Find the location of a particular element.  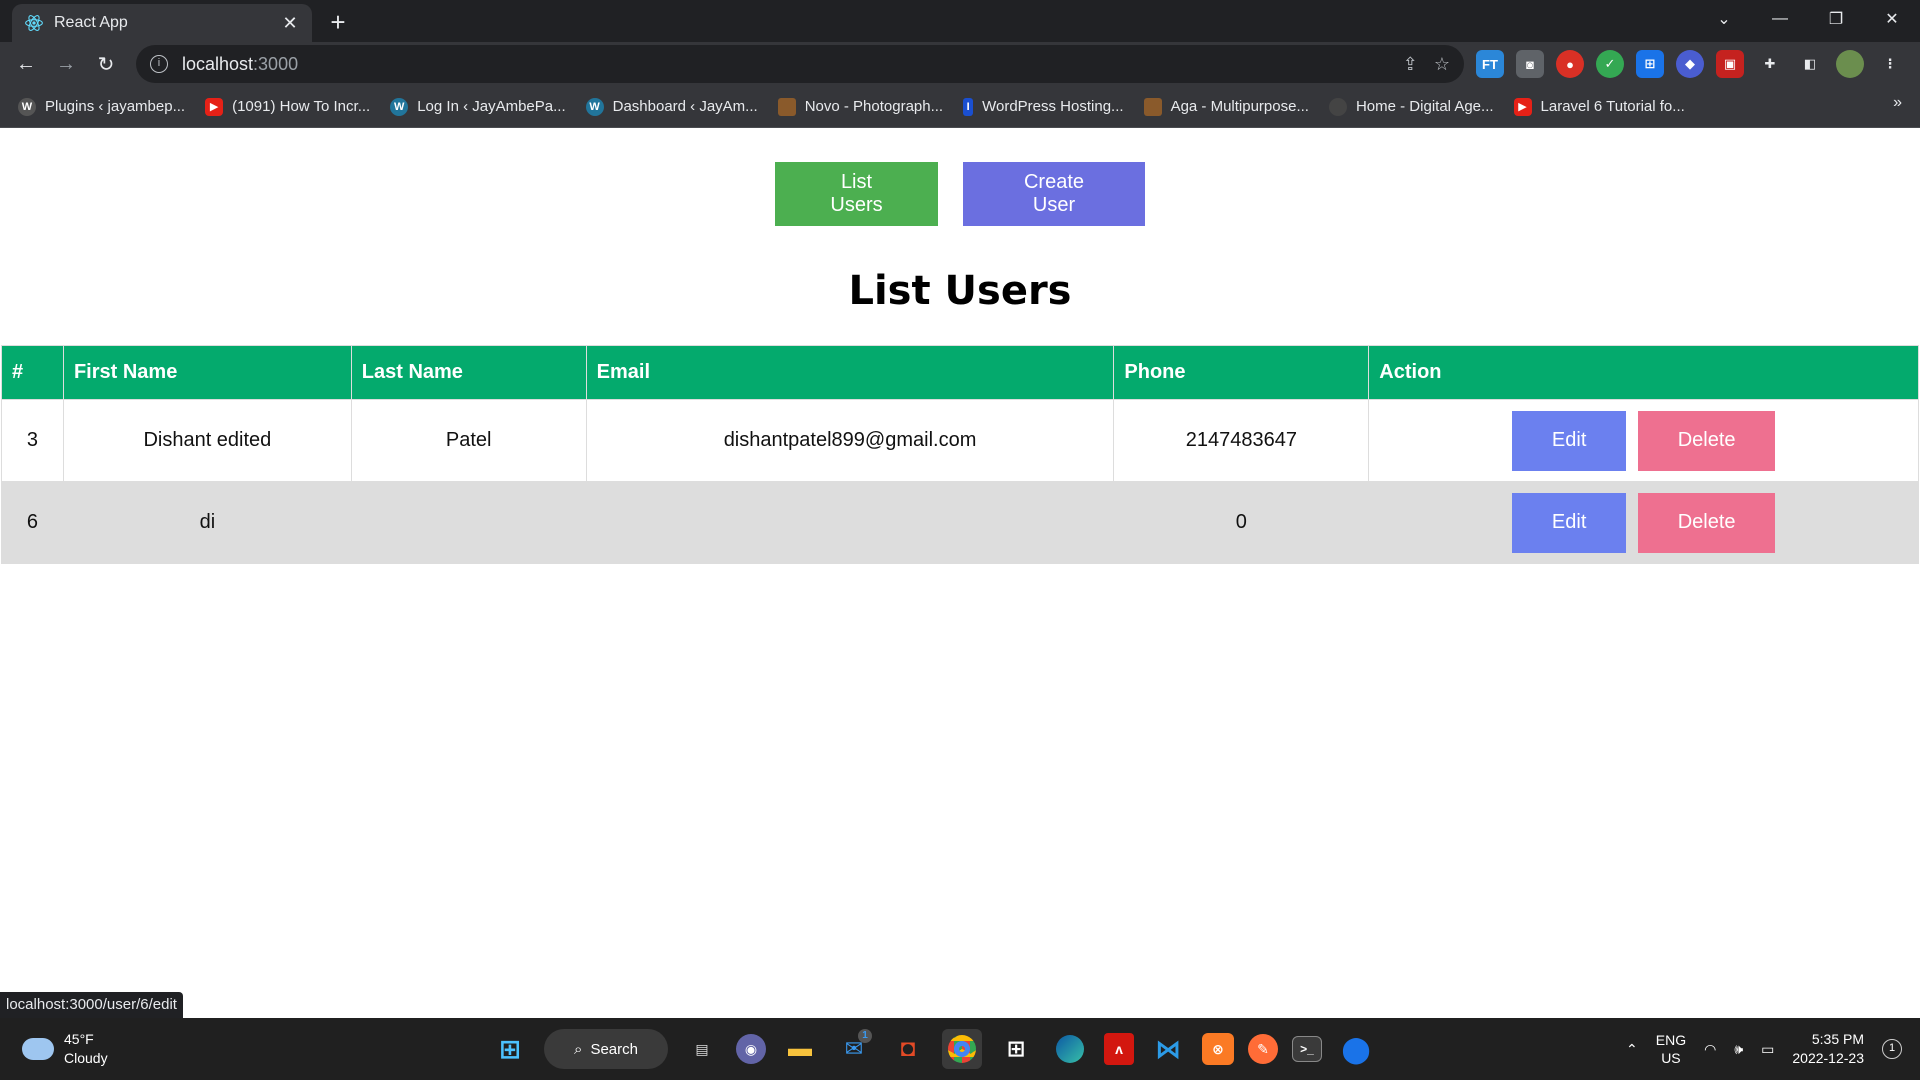

cell-email: dishantpatel899@gmail.com is located at coordinates (850, 440).